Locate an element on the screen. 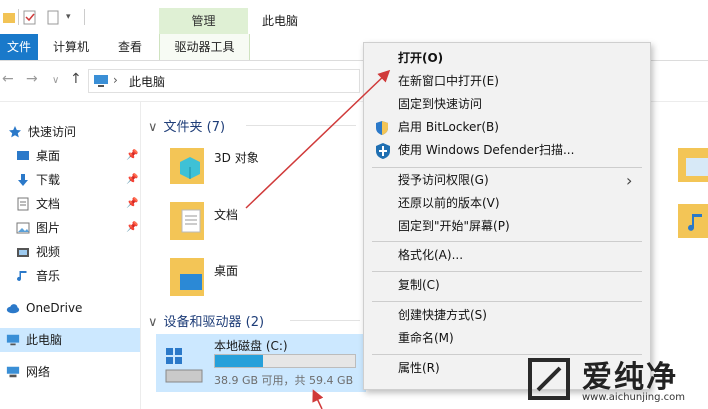 This screenshot has height=409, width=708. arrow-to-open is located at coordinates (318, 139).